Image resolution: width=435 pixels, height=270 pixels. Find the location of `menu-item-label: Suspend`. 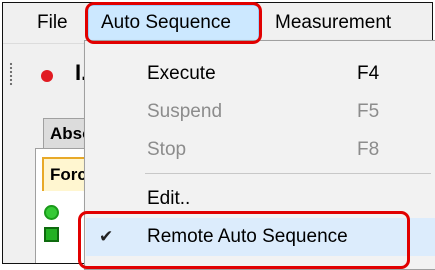

menu-item-label: Suspend is located at coordinates (185, 111).